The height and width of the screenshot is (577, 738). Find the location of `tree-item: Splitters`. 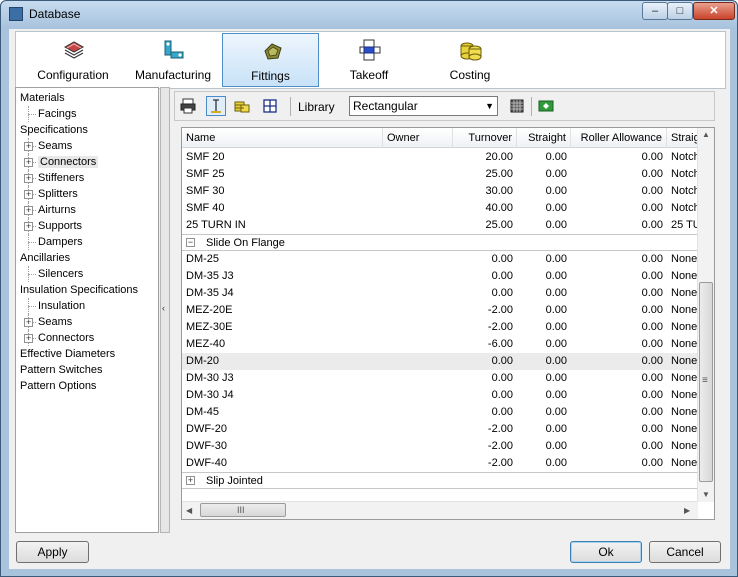

tree-item: Splitters is located at coordinates (58, 194).